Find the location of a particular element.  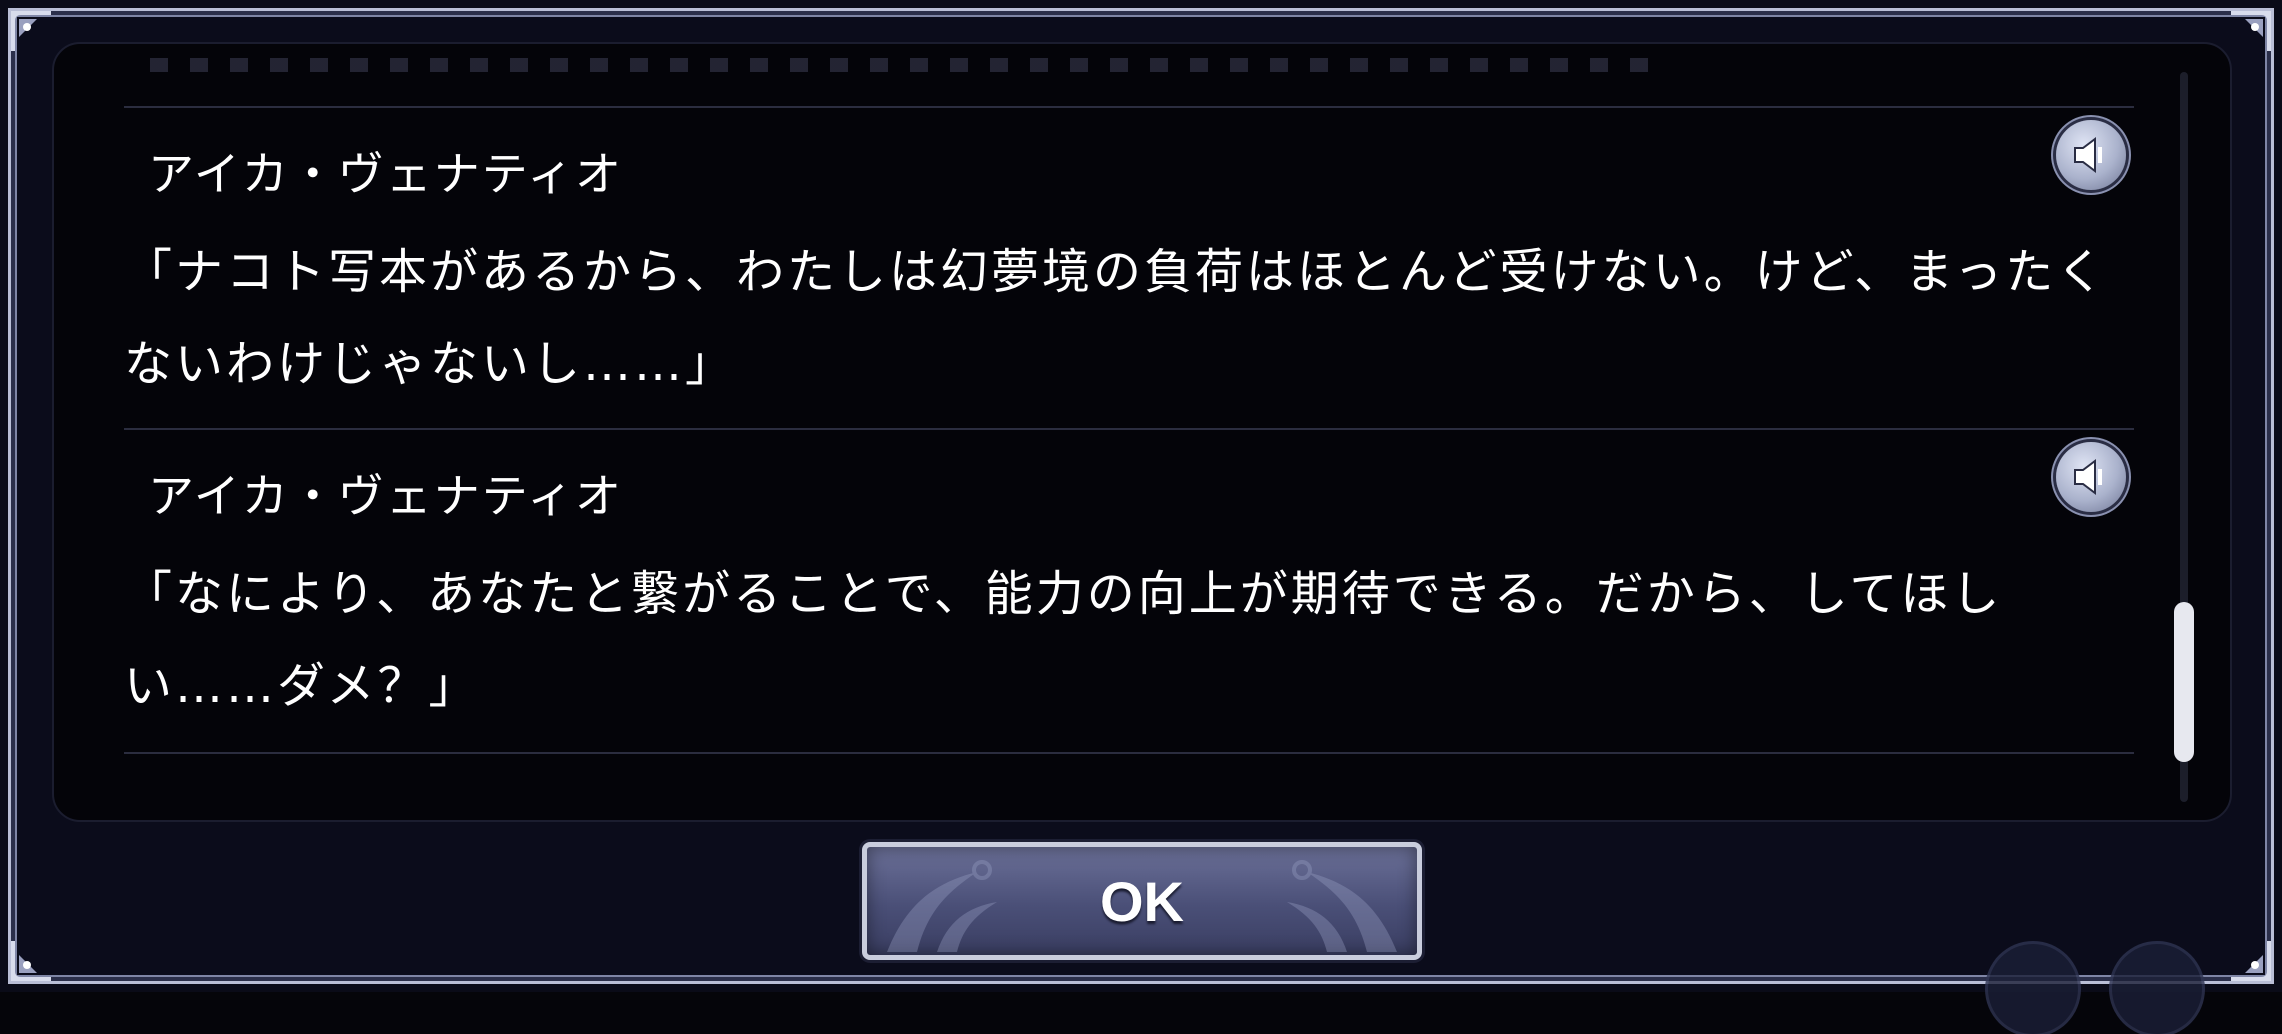

scrollbar is located at coordinates (2184, 437).